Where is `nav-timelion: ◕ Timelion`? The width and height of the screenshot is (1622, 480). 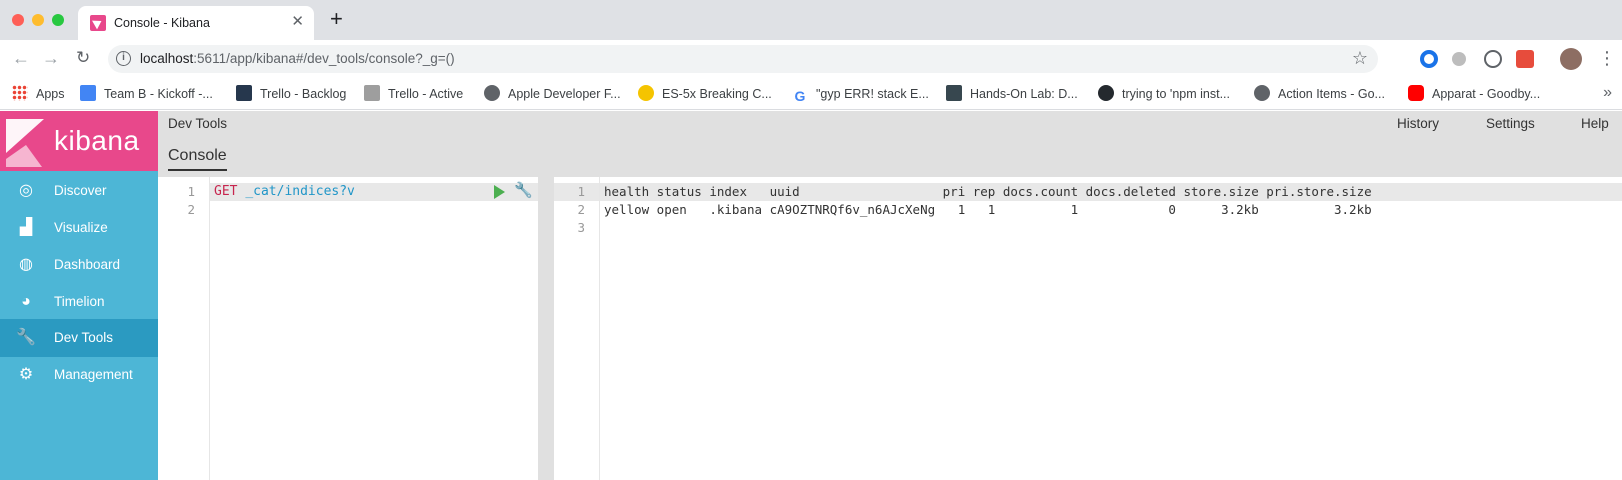 nav-timelion: ◕ Timelion is located at coordinates (79, 302).